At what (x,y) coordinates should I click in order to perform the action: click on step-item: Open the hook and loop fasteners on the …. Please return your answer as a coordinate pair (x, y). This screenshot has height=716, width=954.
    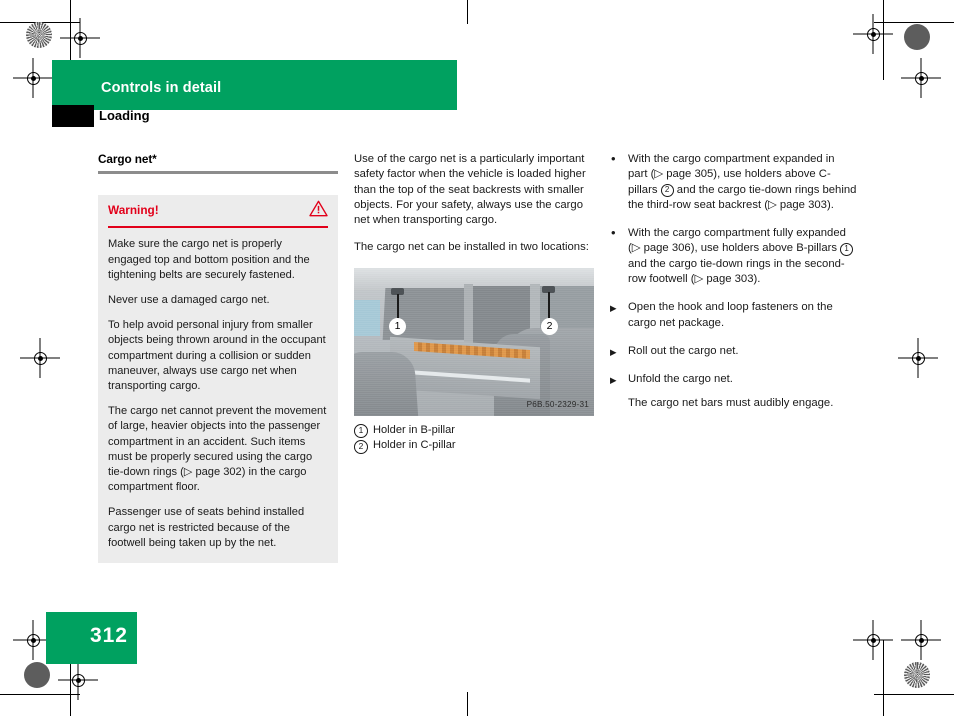
    Looking at the image, I should click on (733, 315).